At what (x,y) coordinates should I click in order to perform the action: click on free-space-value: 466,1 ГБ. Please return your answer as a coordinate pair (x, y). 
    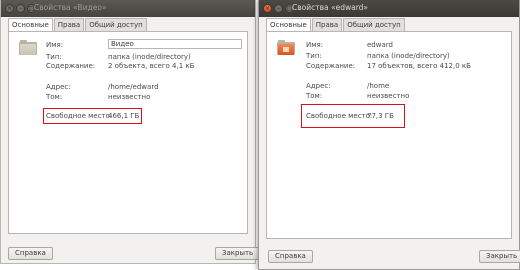
    Looking at the image, I should click on (124, 116).